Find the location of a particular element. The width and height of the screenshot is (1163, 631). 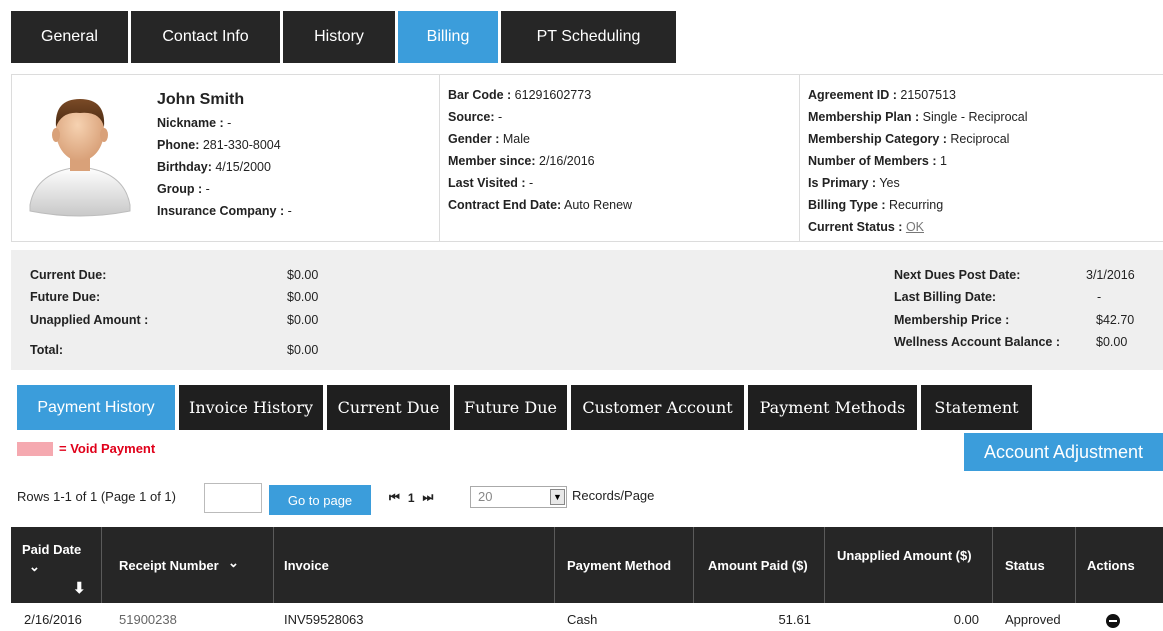

phone-field: Phone: 281-330-8004 is located at coordinates (219, 145).